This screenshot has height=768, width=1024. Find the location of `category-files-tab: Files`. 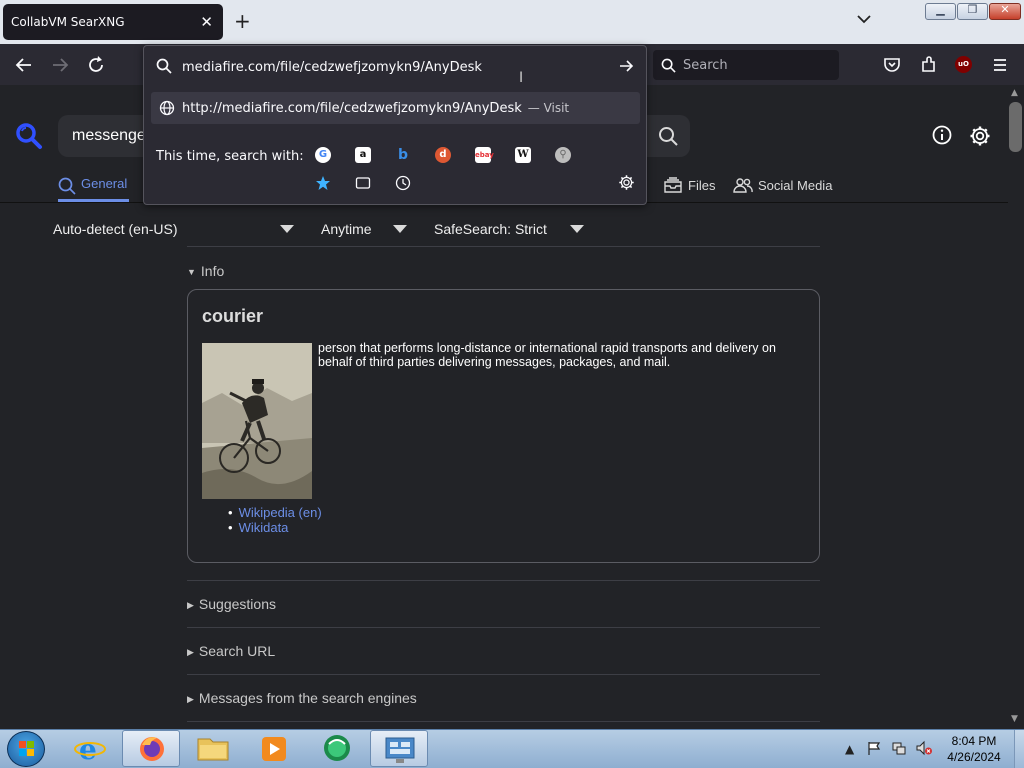

category-files-tab: Files is located at coordinates (689, 185).